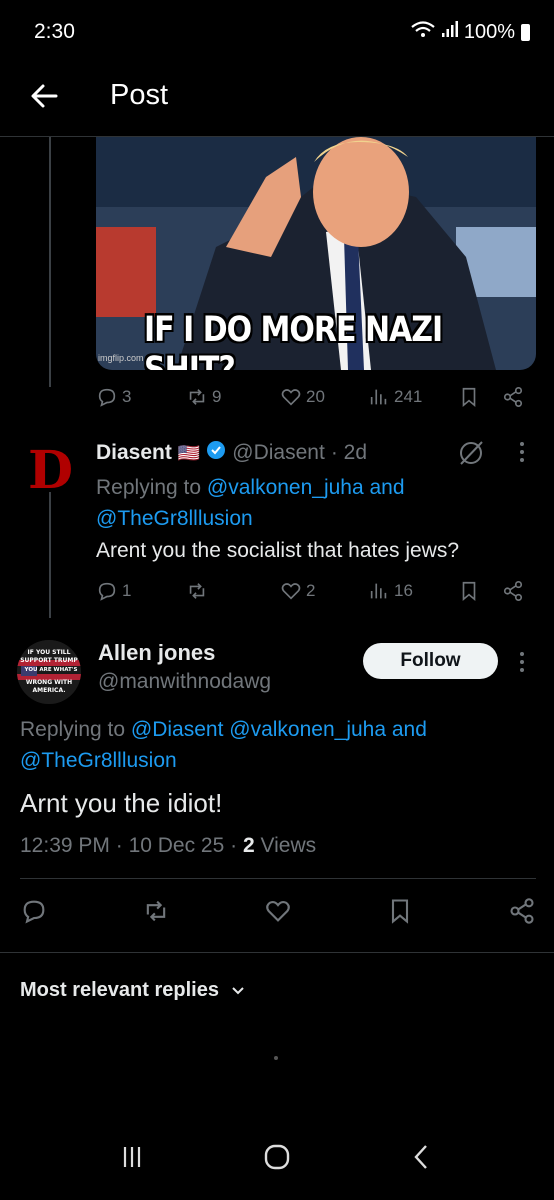 The height and width of the screenshot is (1200, 554). I want to click on page-title: Post, so click(139, 95).